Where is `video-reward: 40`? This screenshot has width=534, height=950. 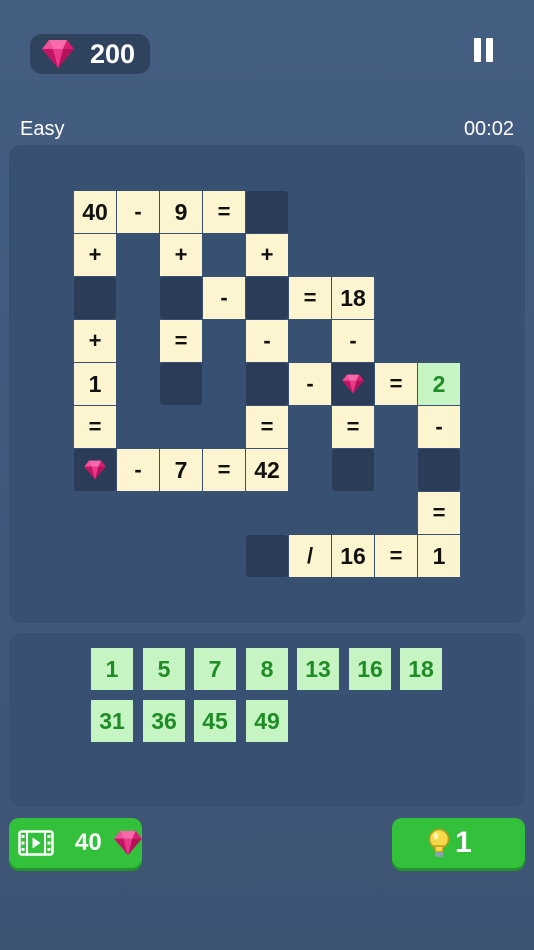 video-reward: 40 is located at coordinates (88, 842).